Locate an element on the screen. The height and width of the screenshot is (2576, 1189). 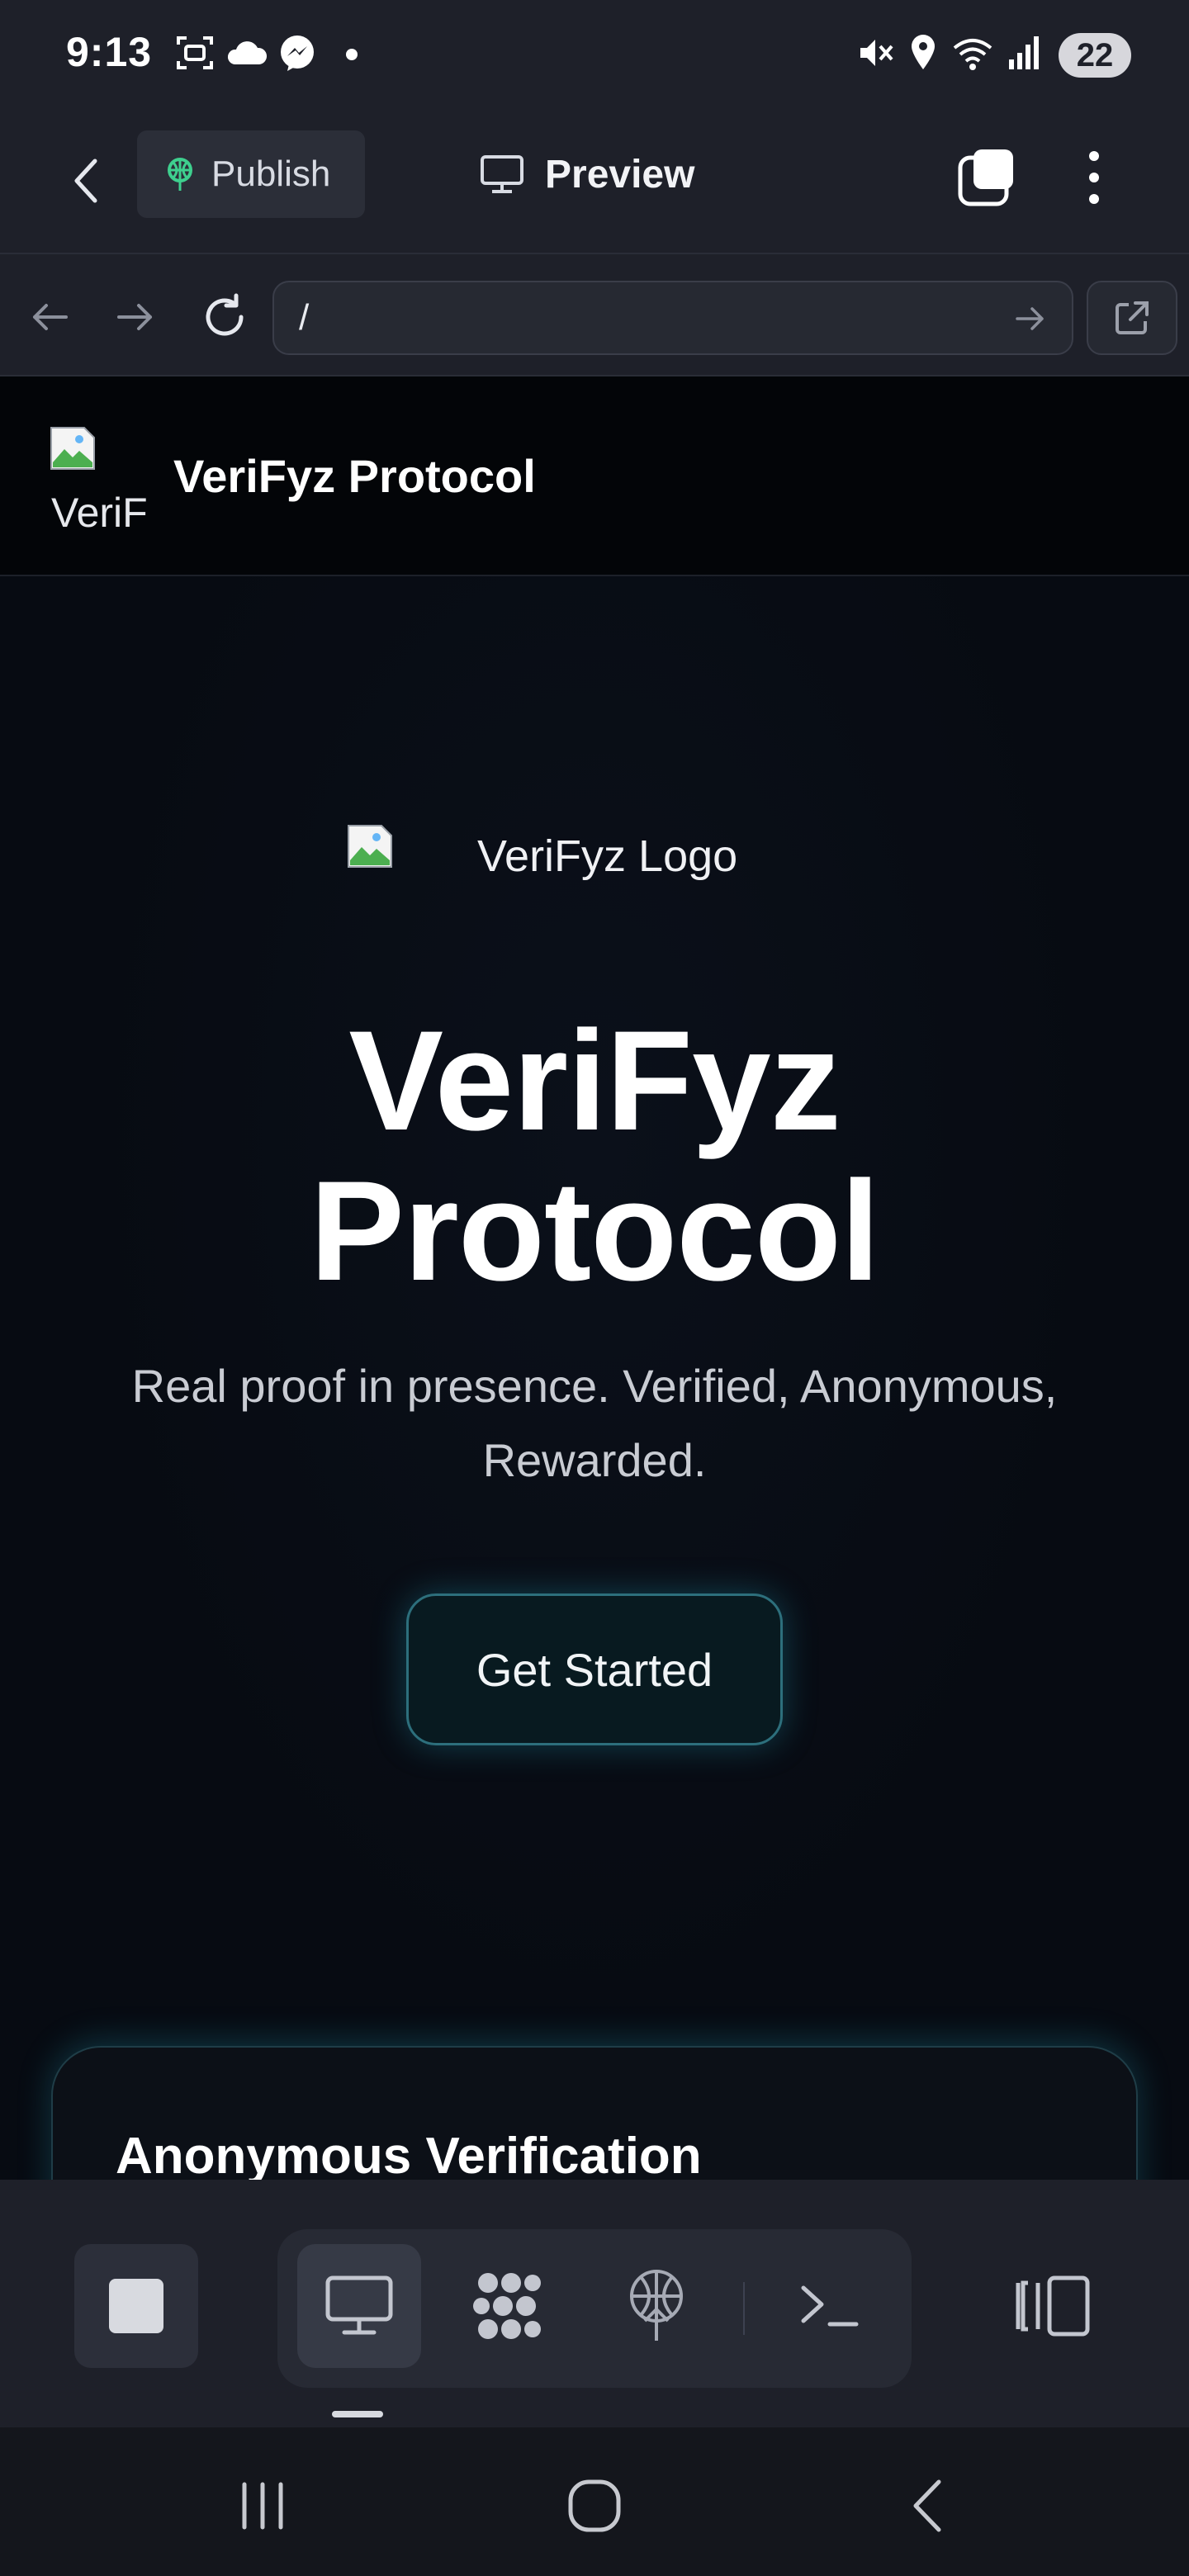
back-chevron-icon is located at coordinates (927, 2505).